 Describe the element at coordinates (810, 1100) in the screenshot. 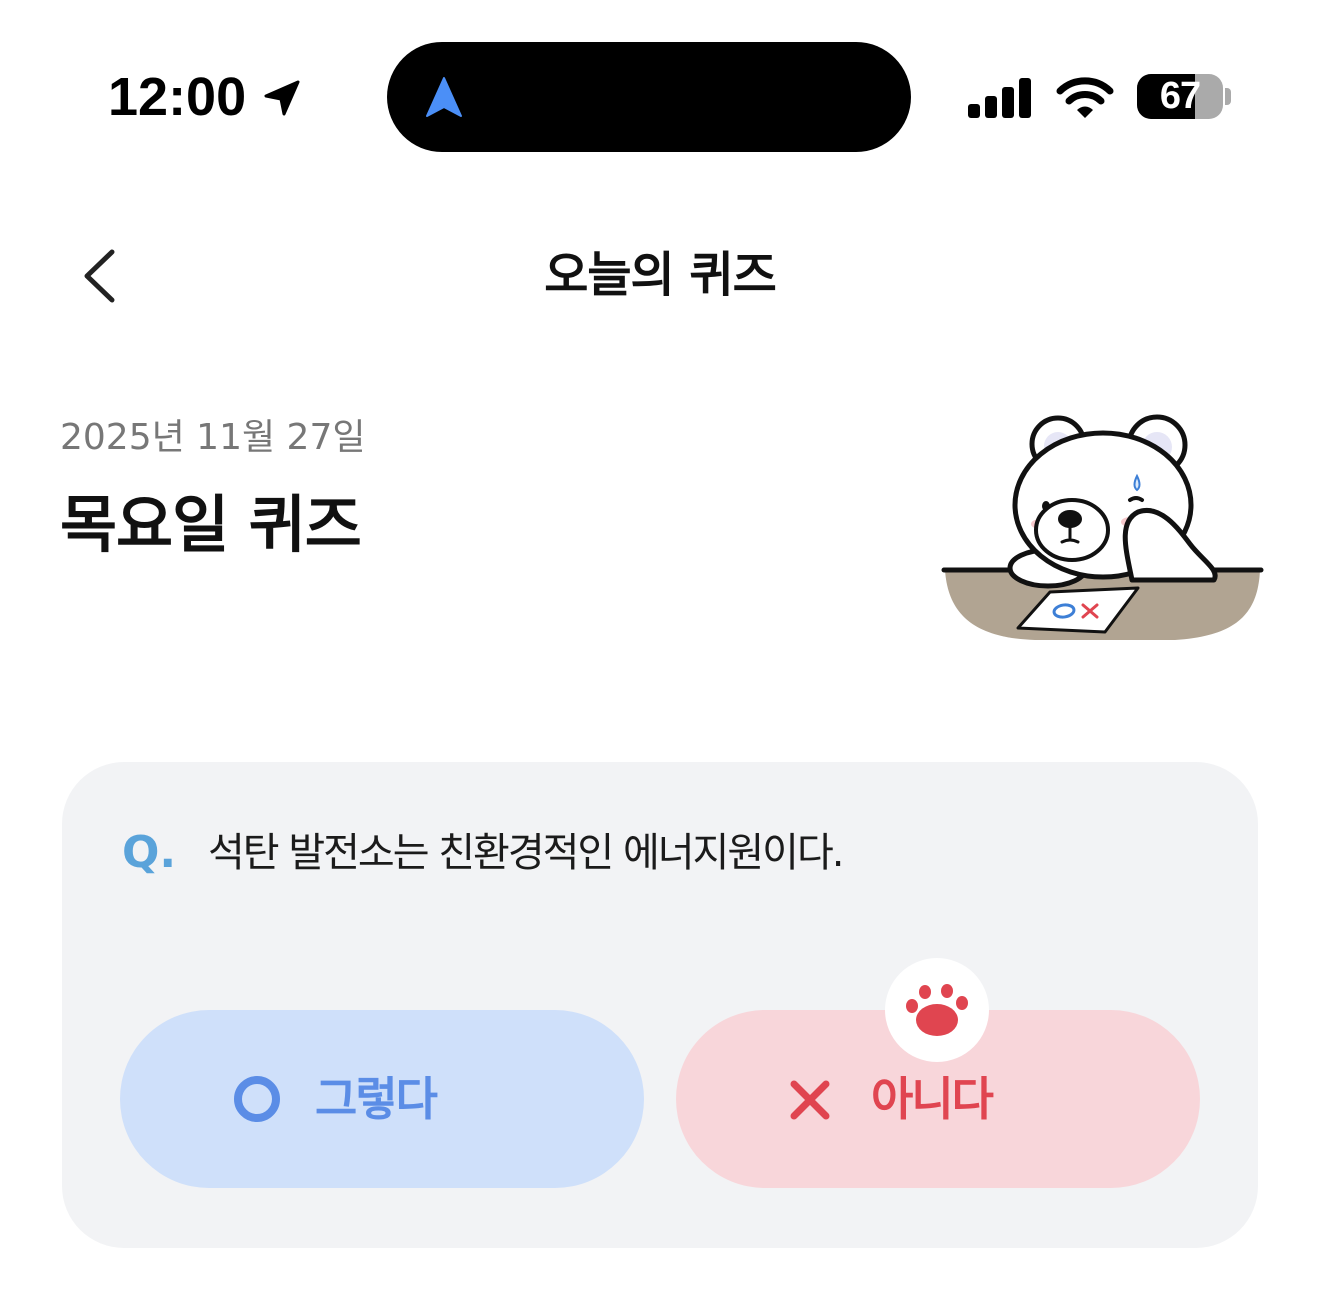

I see `x-icon` at that location.